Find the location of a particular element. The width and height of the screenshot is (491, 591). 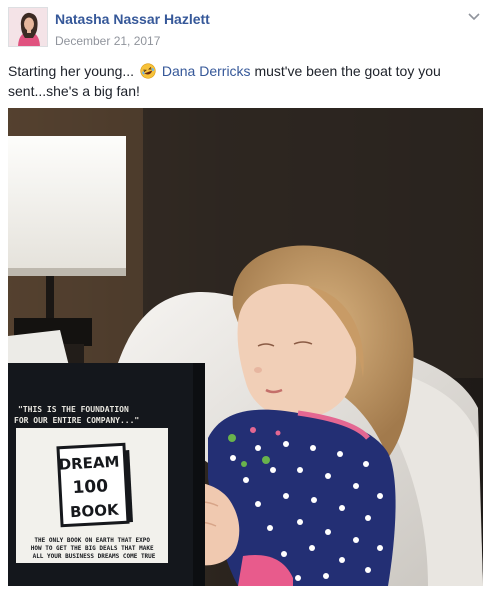

post-header: Natasha Nassar Hazlett December 21, 2017 is located at coordinates (245, 29).